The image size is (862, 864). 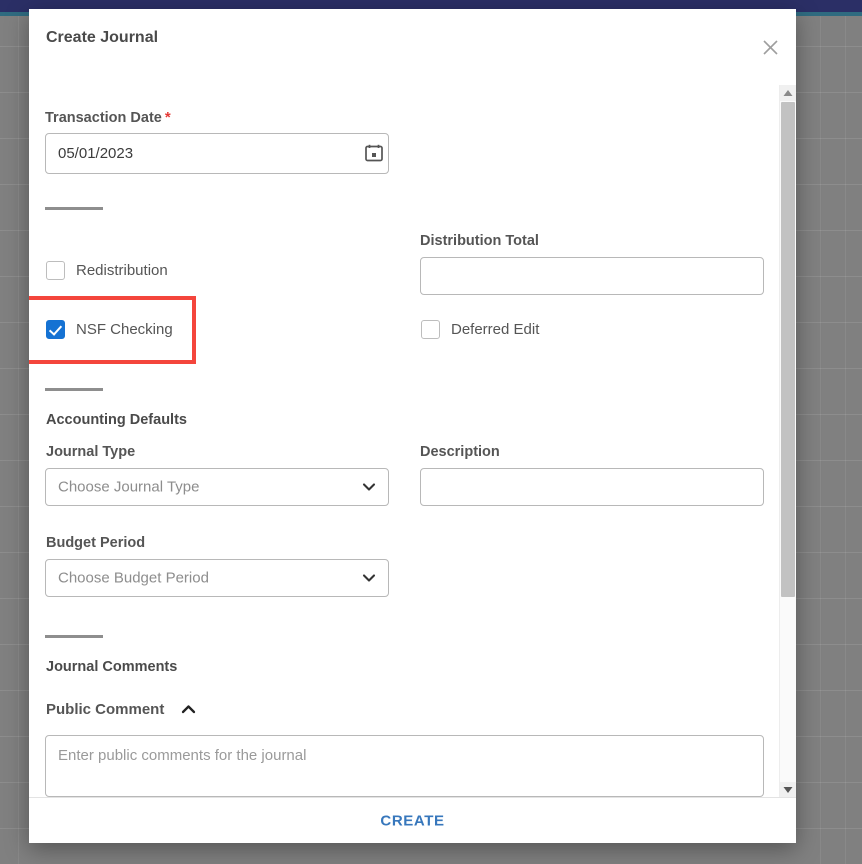 I want to click on create-button: CREATE, so click(x=412, y=820).